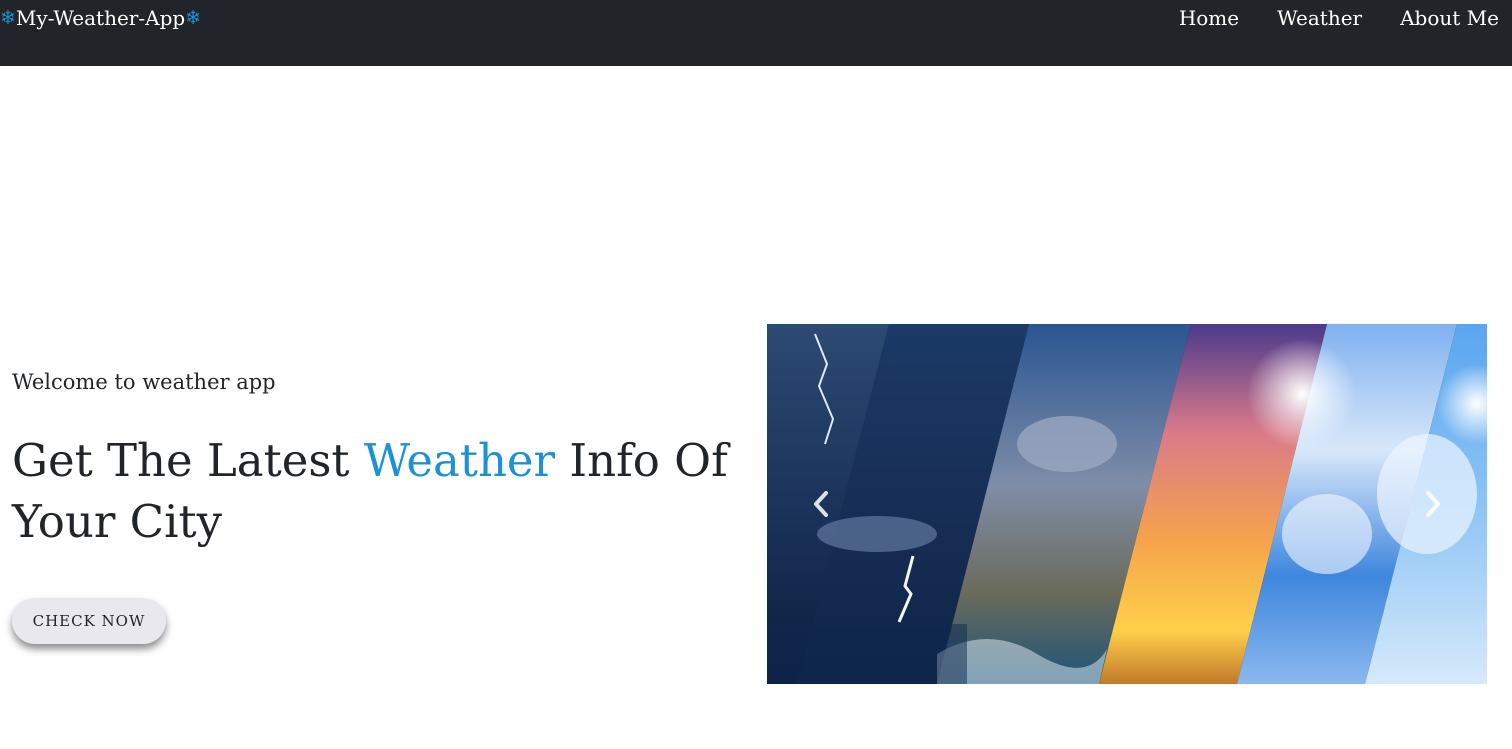 The height and width of the screenshot is (749, 1512). What do you see at coordinates (377, 491) in the screenshot?
I see `hero-headline: Get The Latest Weather Info Of Your City` at bounding box center [377, 491].